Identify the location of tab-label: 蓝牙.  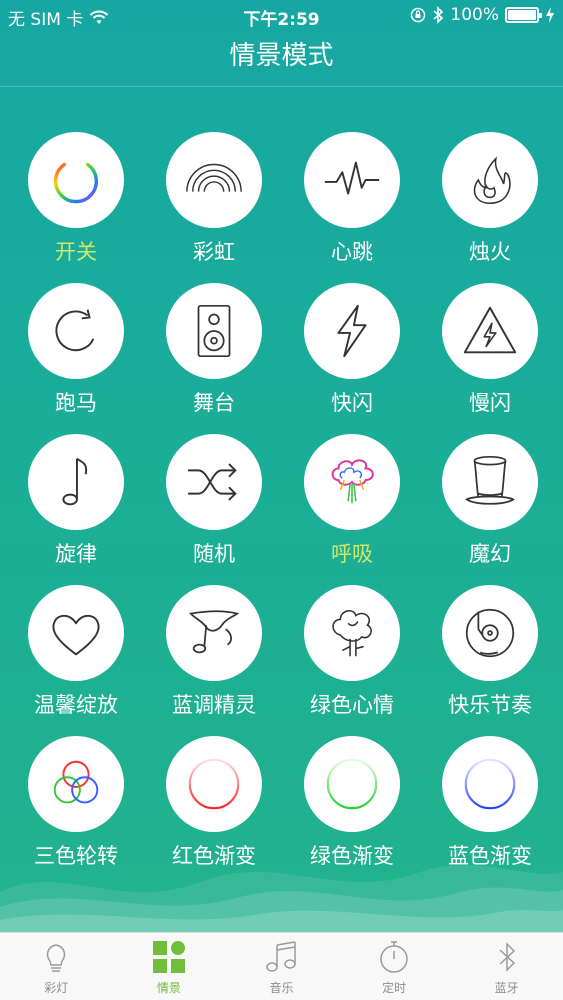
(506, 988).